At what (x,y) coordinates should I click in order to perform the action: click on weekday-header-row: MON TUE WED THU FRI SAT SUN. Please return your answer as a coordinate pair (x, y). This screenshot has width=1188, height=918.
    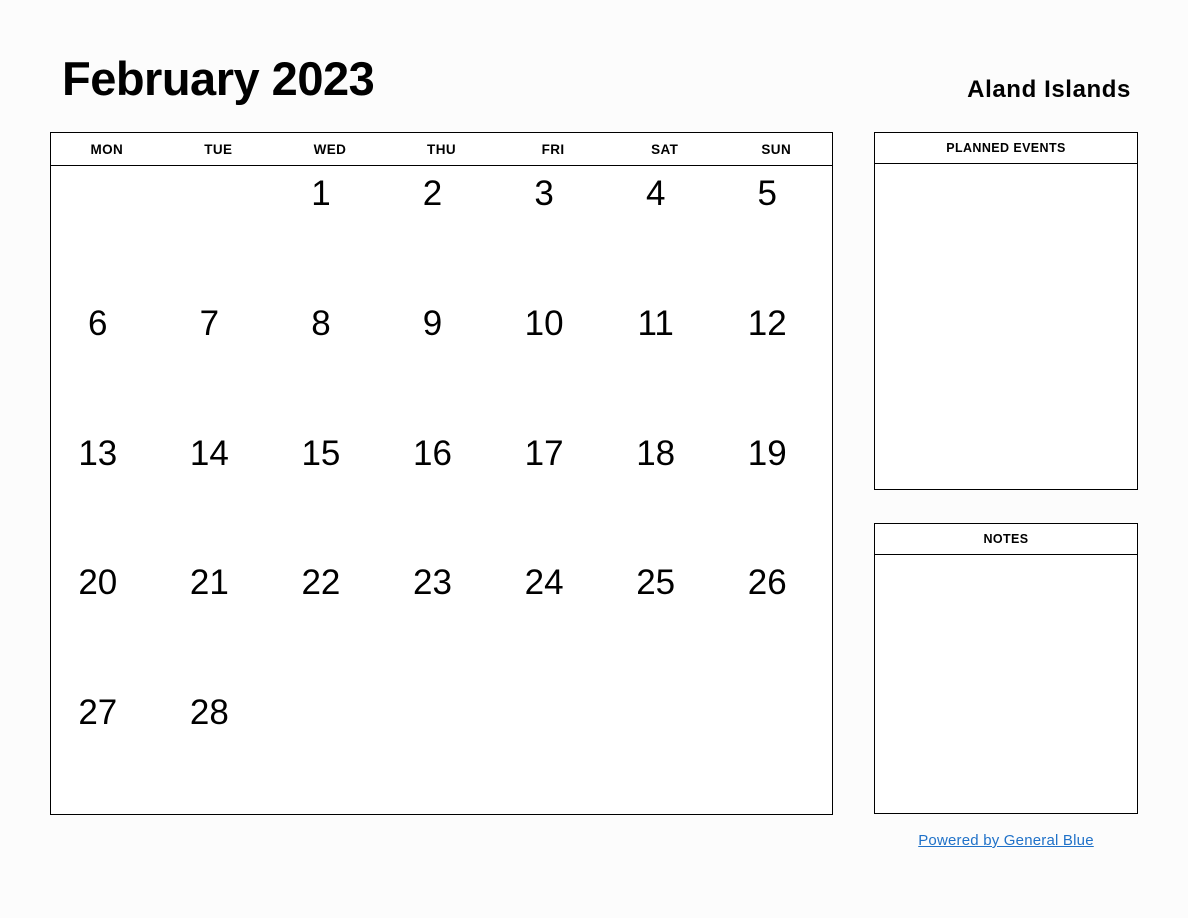
    Looking at the image, I should click on (441, 149).